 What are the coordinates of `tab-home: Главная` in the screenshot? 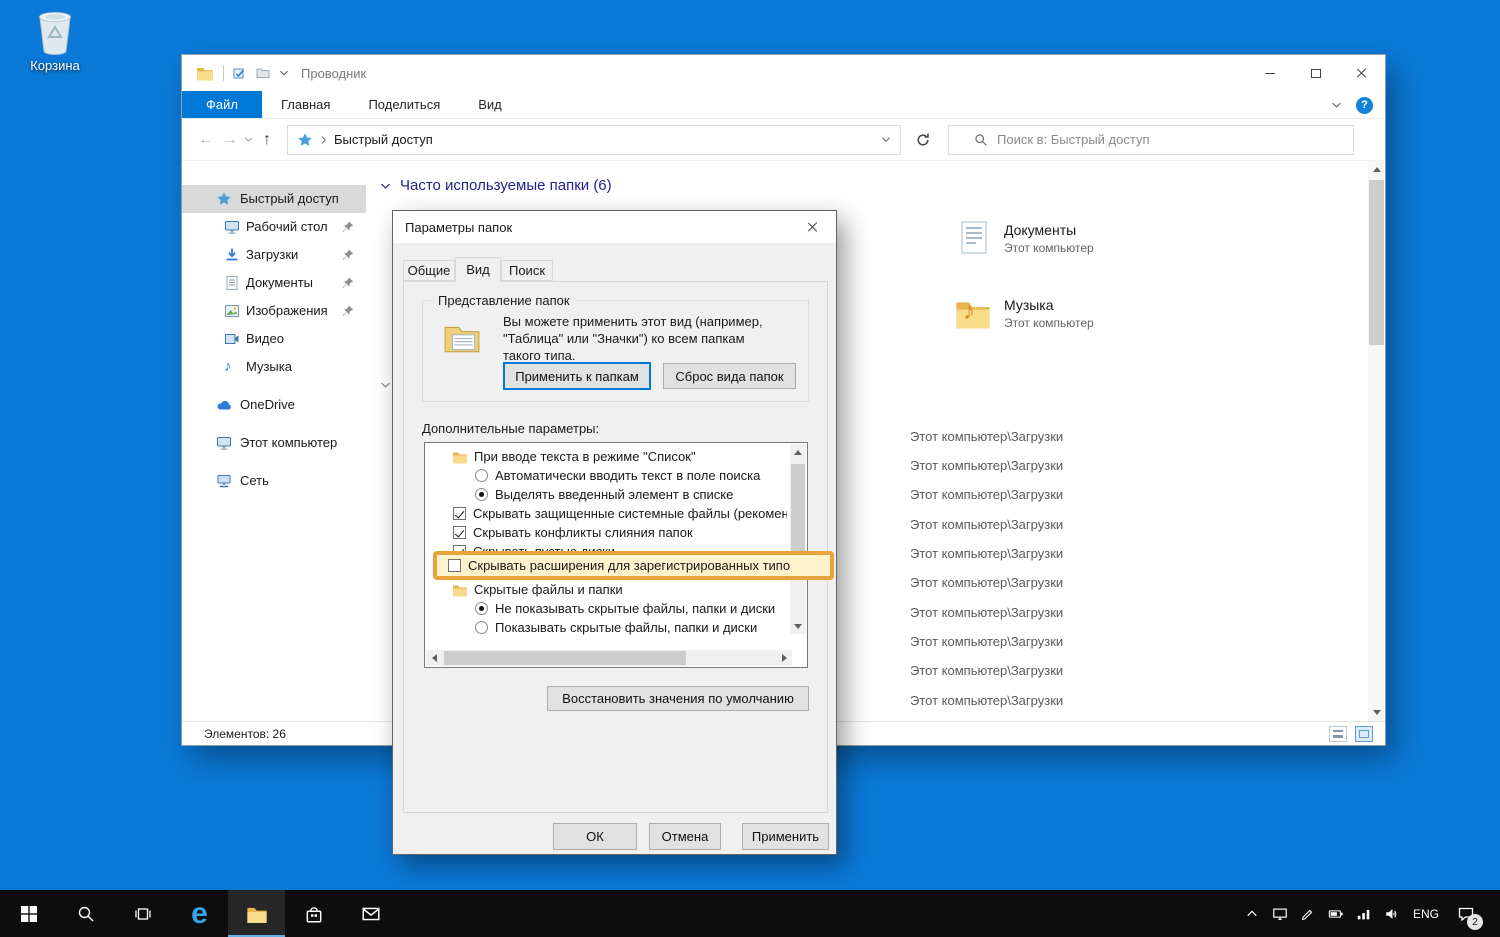 It's located at (305, 104).